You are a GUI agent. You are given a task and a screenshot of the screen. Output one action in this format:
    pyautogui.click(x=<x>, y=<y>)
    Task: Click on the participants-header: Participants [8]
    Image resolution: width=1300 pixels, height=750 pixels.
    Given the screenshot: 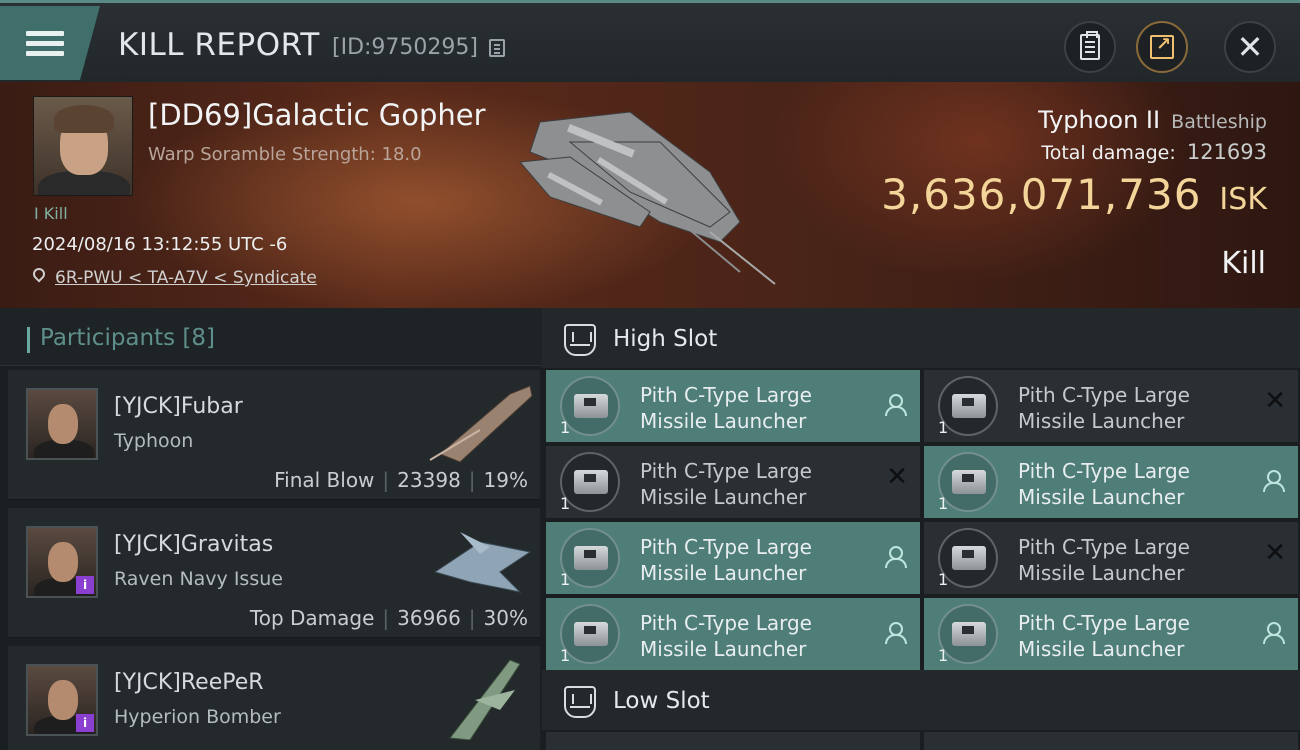 What is the action you would take?
    pyautogui.click(x=271, y=337)
    